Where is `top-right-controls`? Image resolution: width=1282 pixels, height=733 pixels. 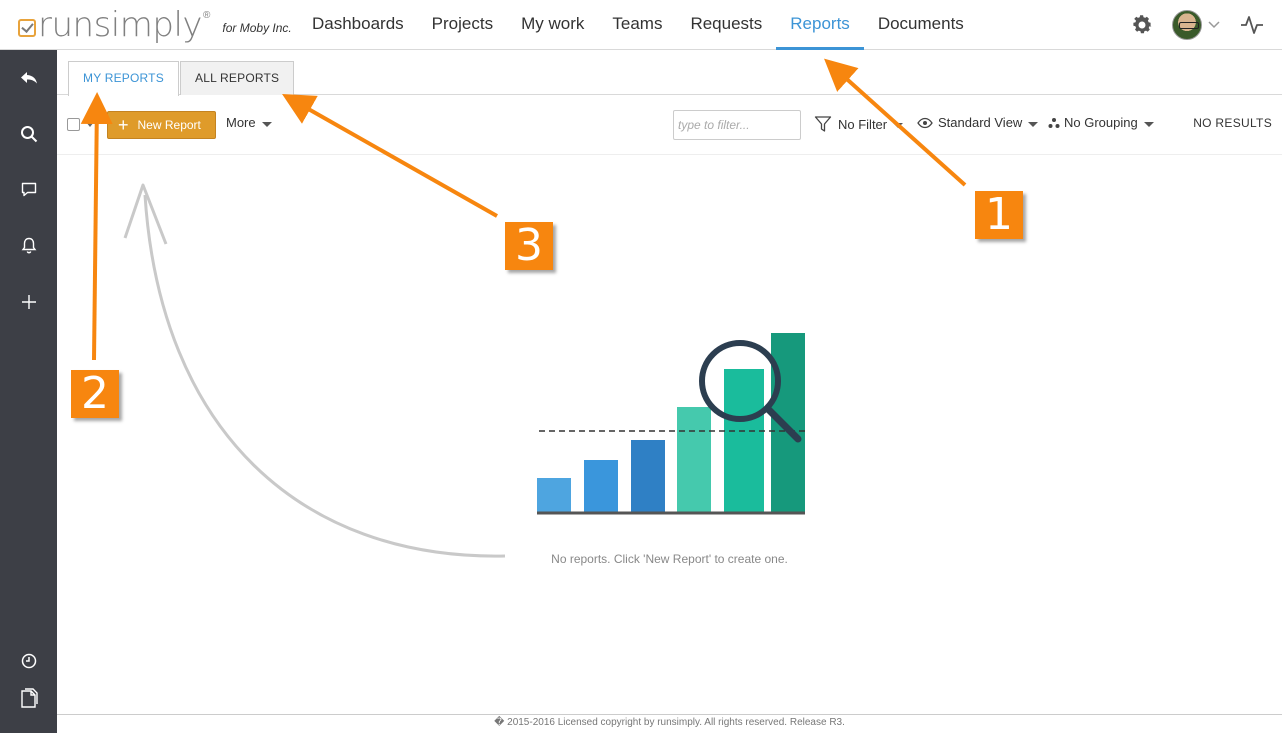 top-right-controls is located at coordinates (1206, 25).